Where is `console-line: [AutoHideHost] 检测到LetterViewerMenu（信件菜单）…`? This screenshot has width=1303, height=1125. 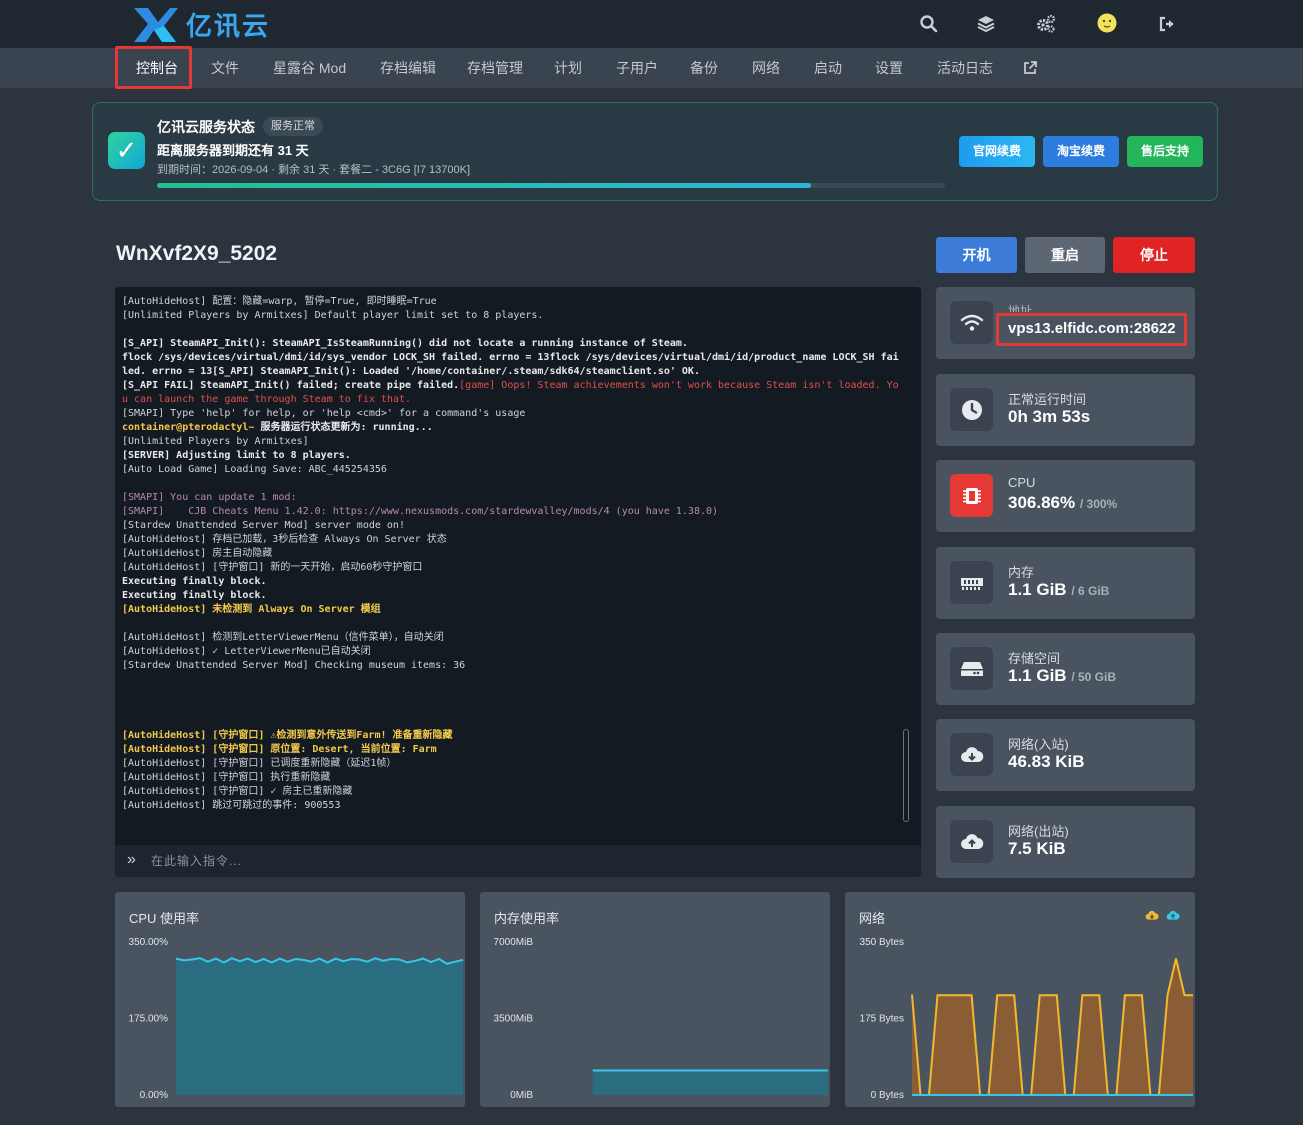 console-line: [AutoHideHost] 检测到LetterViewerMenu（信件菜单）… is located at coordinates (283, 637).